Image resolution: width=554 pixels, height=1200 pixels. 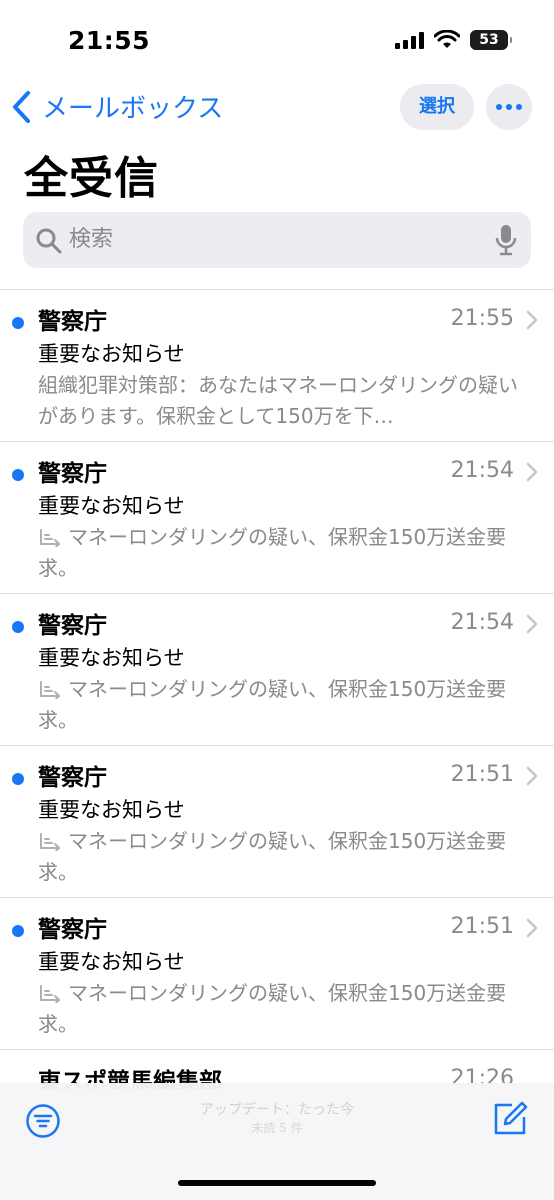 I want to click on wifi-icon, so click(x=447, y=39).